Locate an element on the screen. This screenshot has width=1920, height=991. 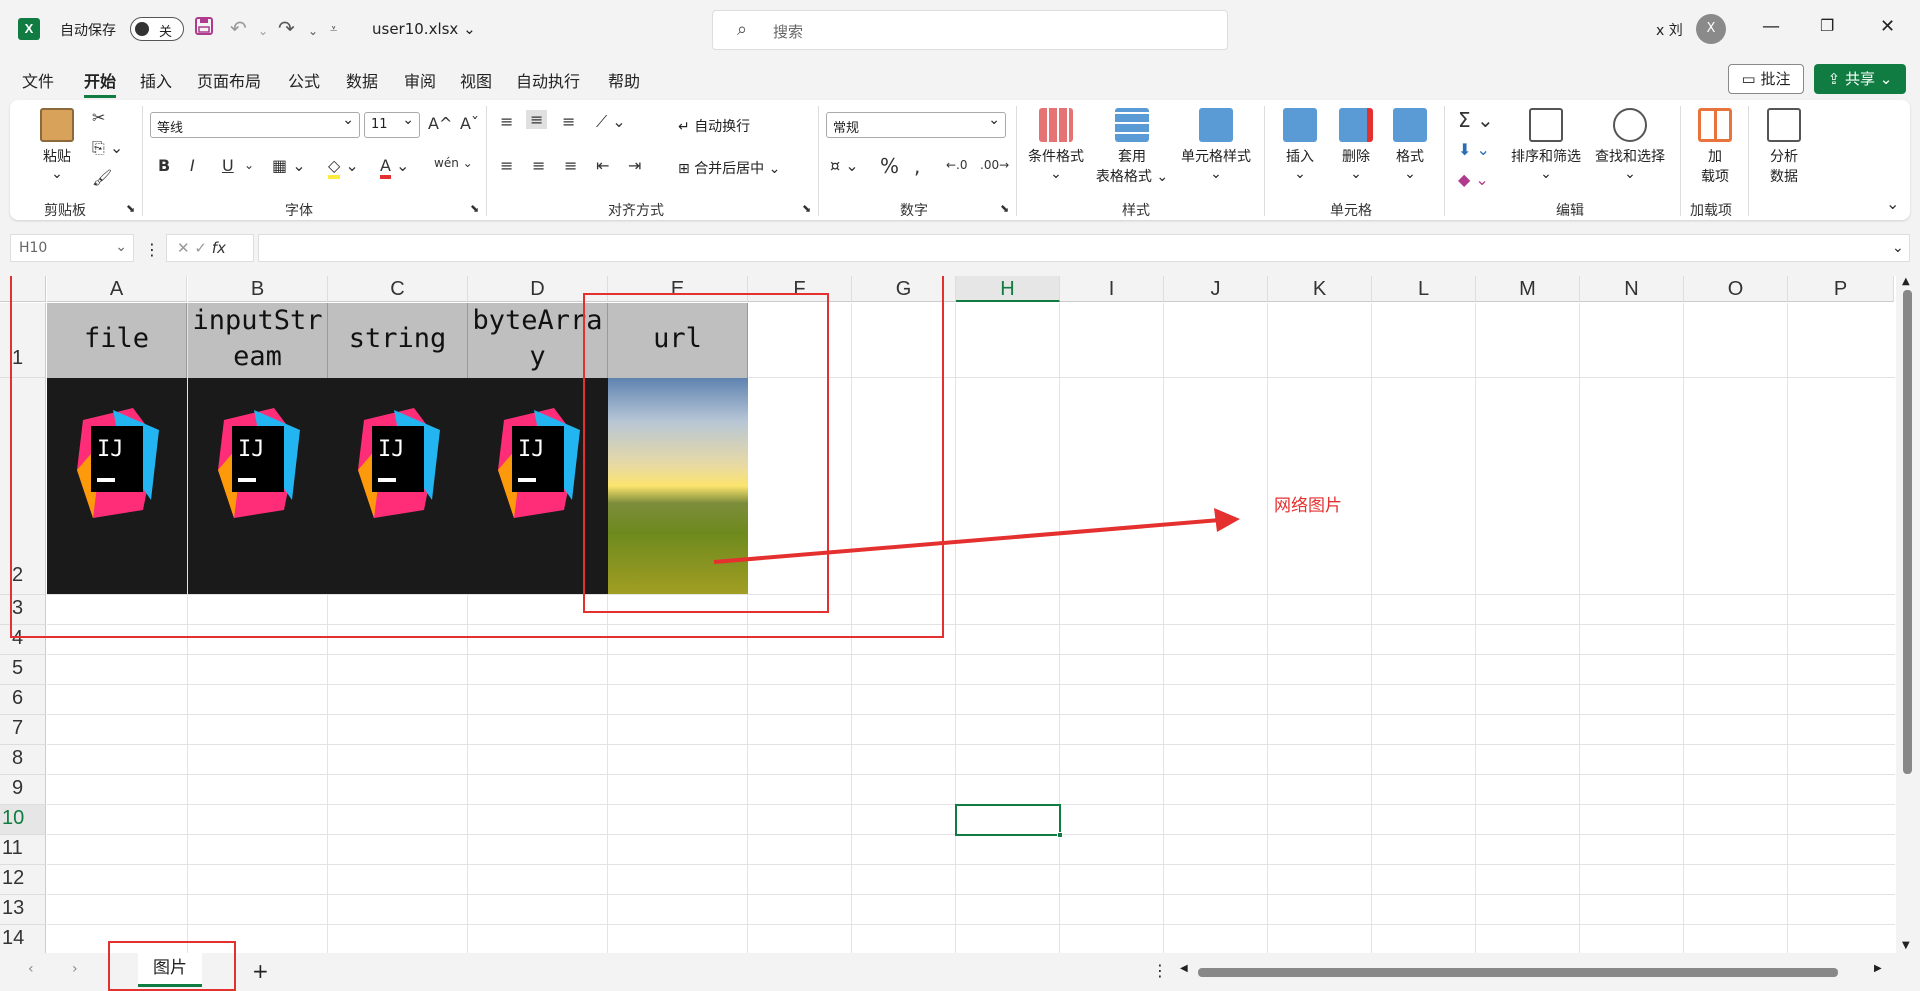
menu-automate: 自动执行 is located at coordinates (548, 80).